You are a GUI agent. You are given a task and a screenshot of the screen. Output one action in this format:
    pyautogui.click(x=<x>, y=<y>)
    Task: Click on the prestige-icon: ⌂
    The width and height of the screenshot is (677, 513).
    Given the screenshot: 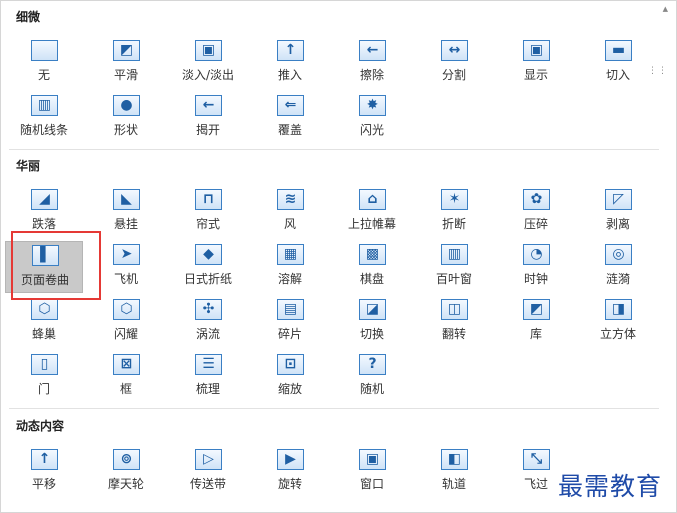 What is the action you would take?
    pyautogui.click(x=372, y=199)
    